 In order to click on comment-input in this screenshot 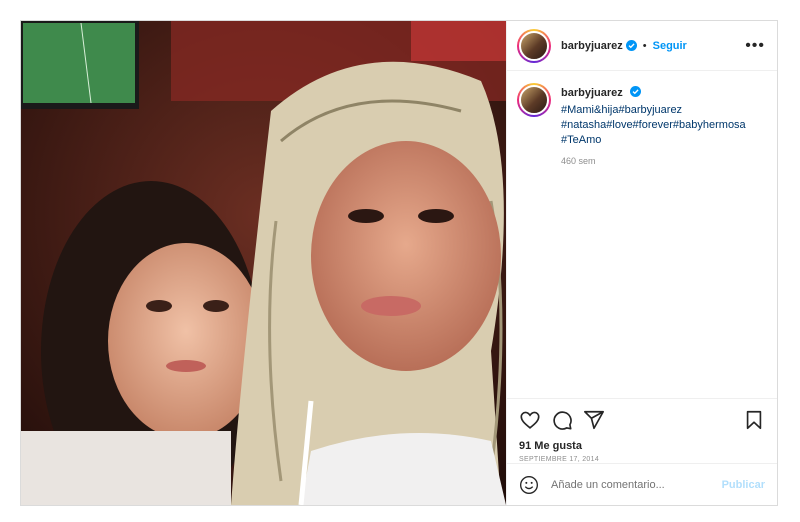, I will do `click(636, 484)`.